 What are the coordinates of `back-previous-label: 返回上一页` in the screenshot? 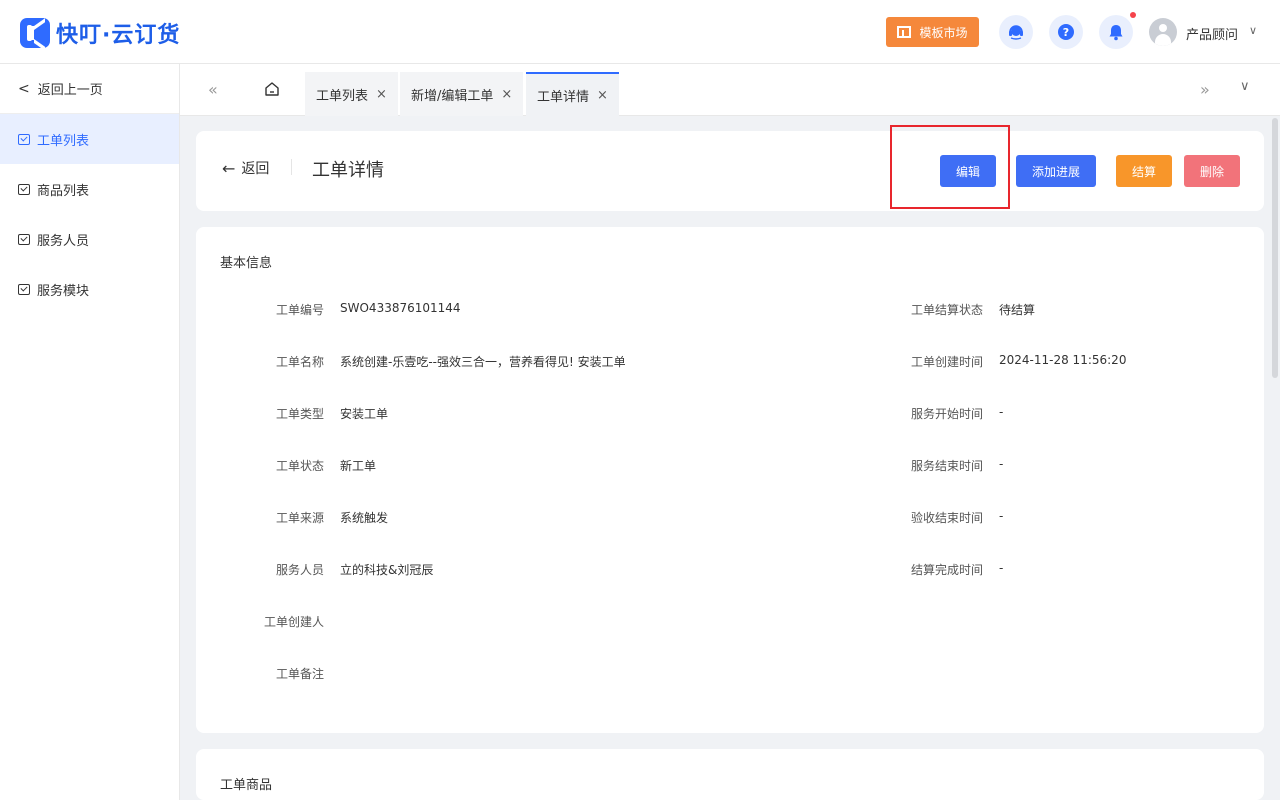 It's located at (70, 90).